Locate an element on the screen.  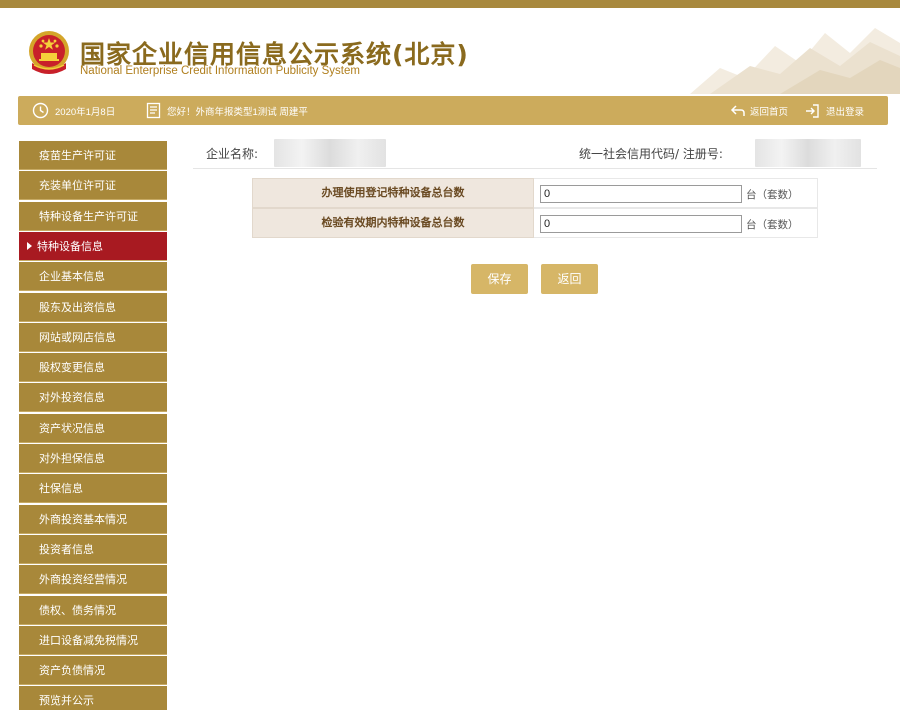
sidebar-item-label: 外商投资基本情况 is located at coordinates (83, 519).